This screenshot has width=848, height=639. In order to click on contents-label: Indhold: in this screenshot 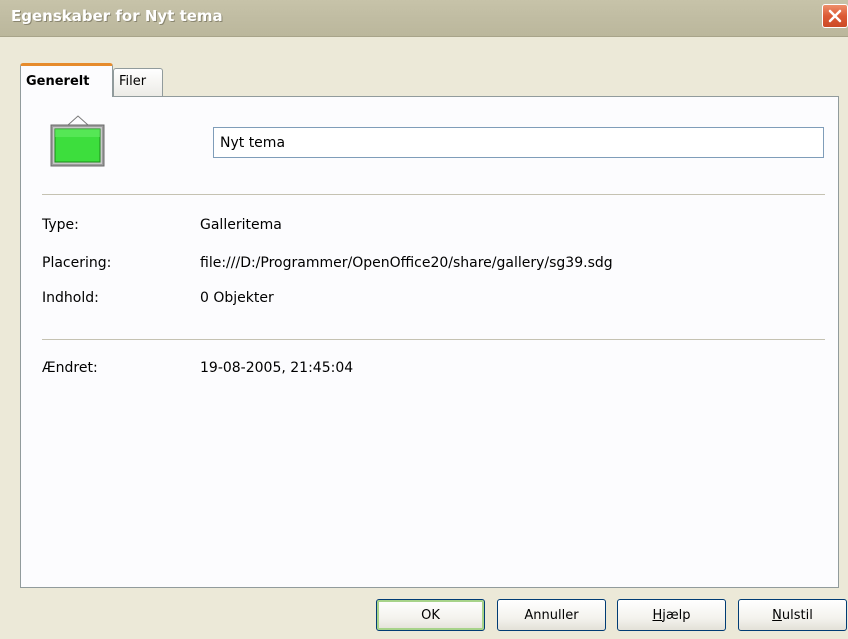, I will do `click(70, 298)`.